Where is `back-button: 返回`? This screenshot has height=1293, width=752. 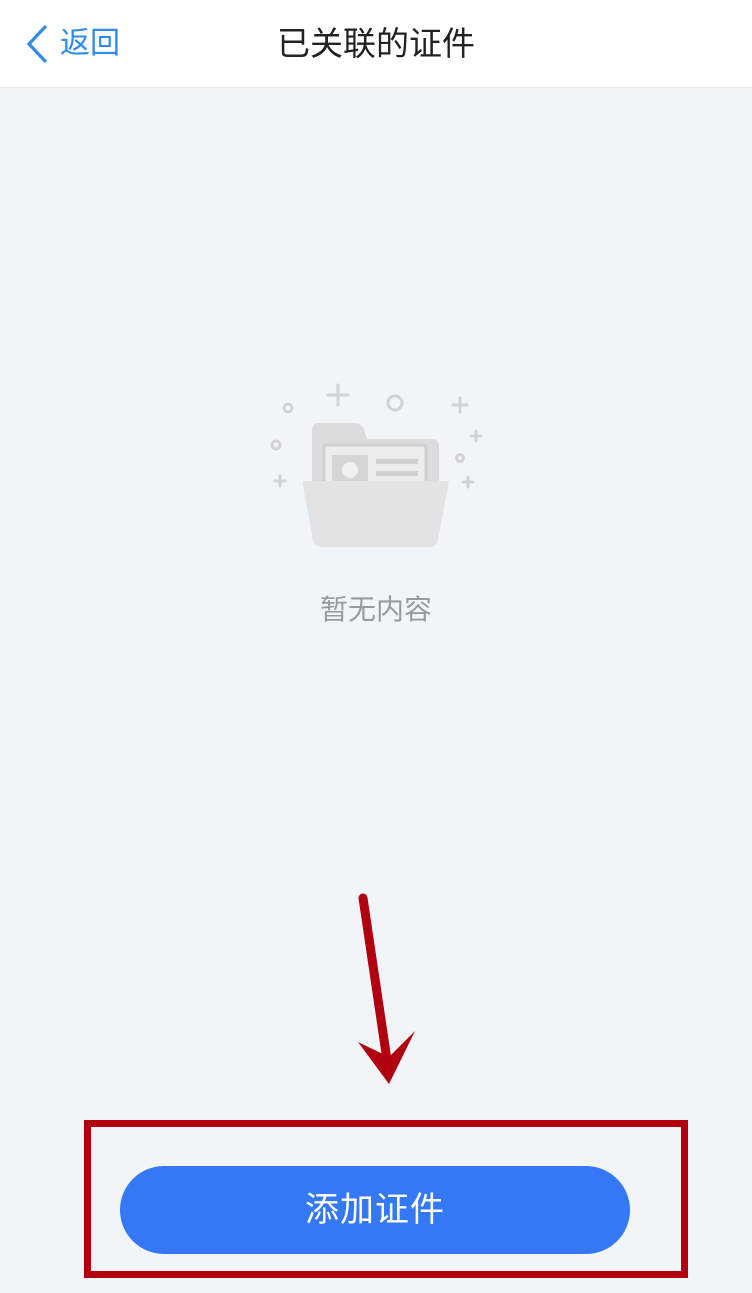
back-button: 返回 is located at coordinates (73, 44).